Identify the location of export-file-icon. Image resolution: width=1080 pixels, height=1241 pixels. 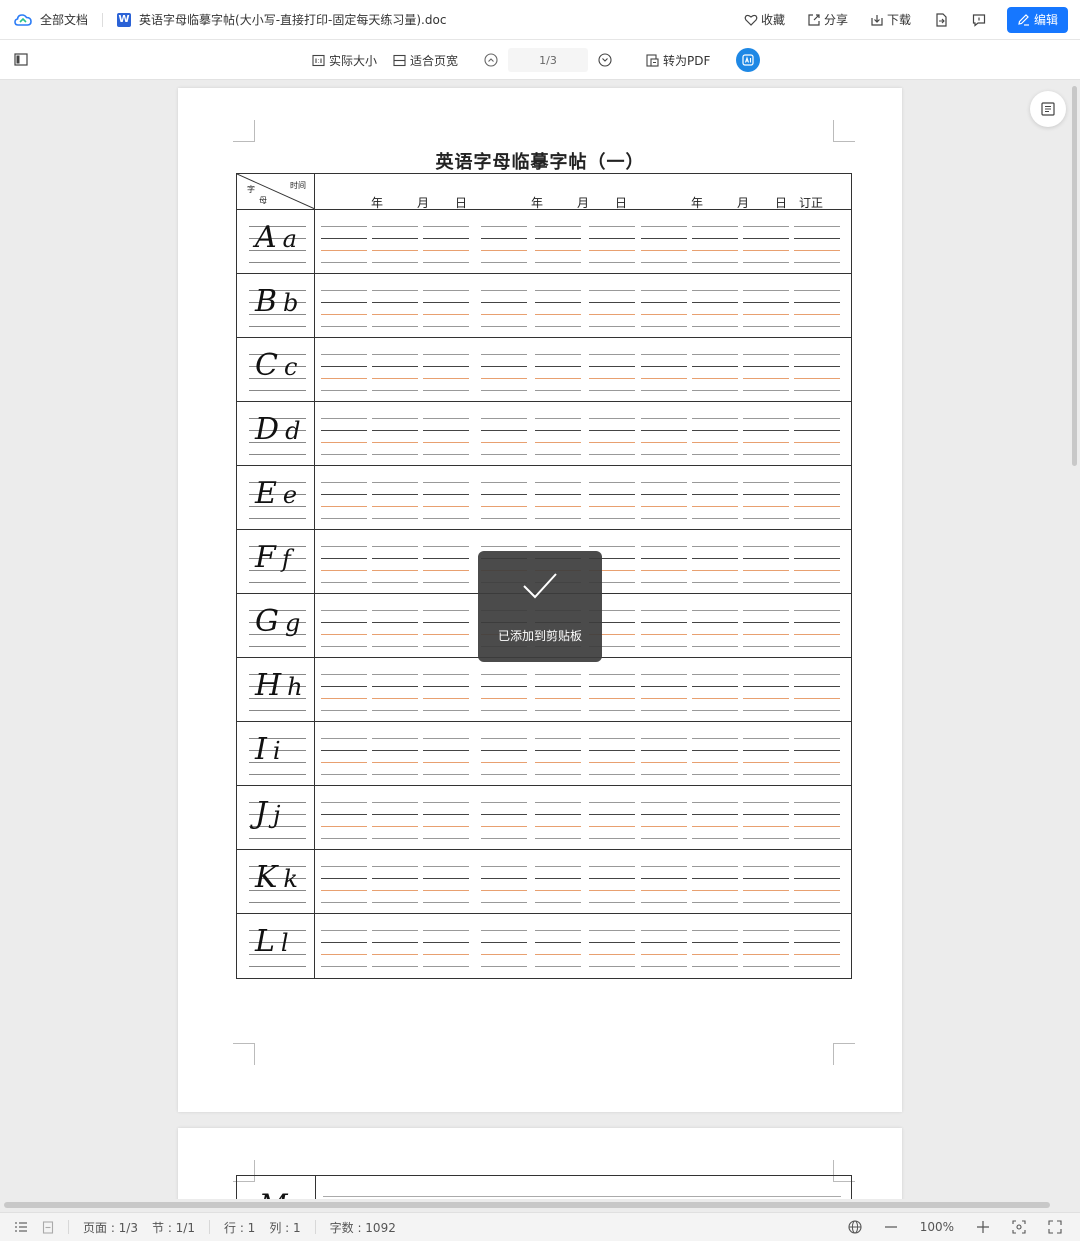
(941, 19).